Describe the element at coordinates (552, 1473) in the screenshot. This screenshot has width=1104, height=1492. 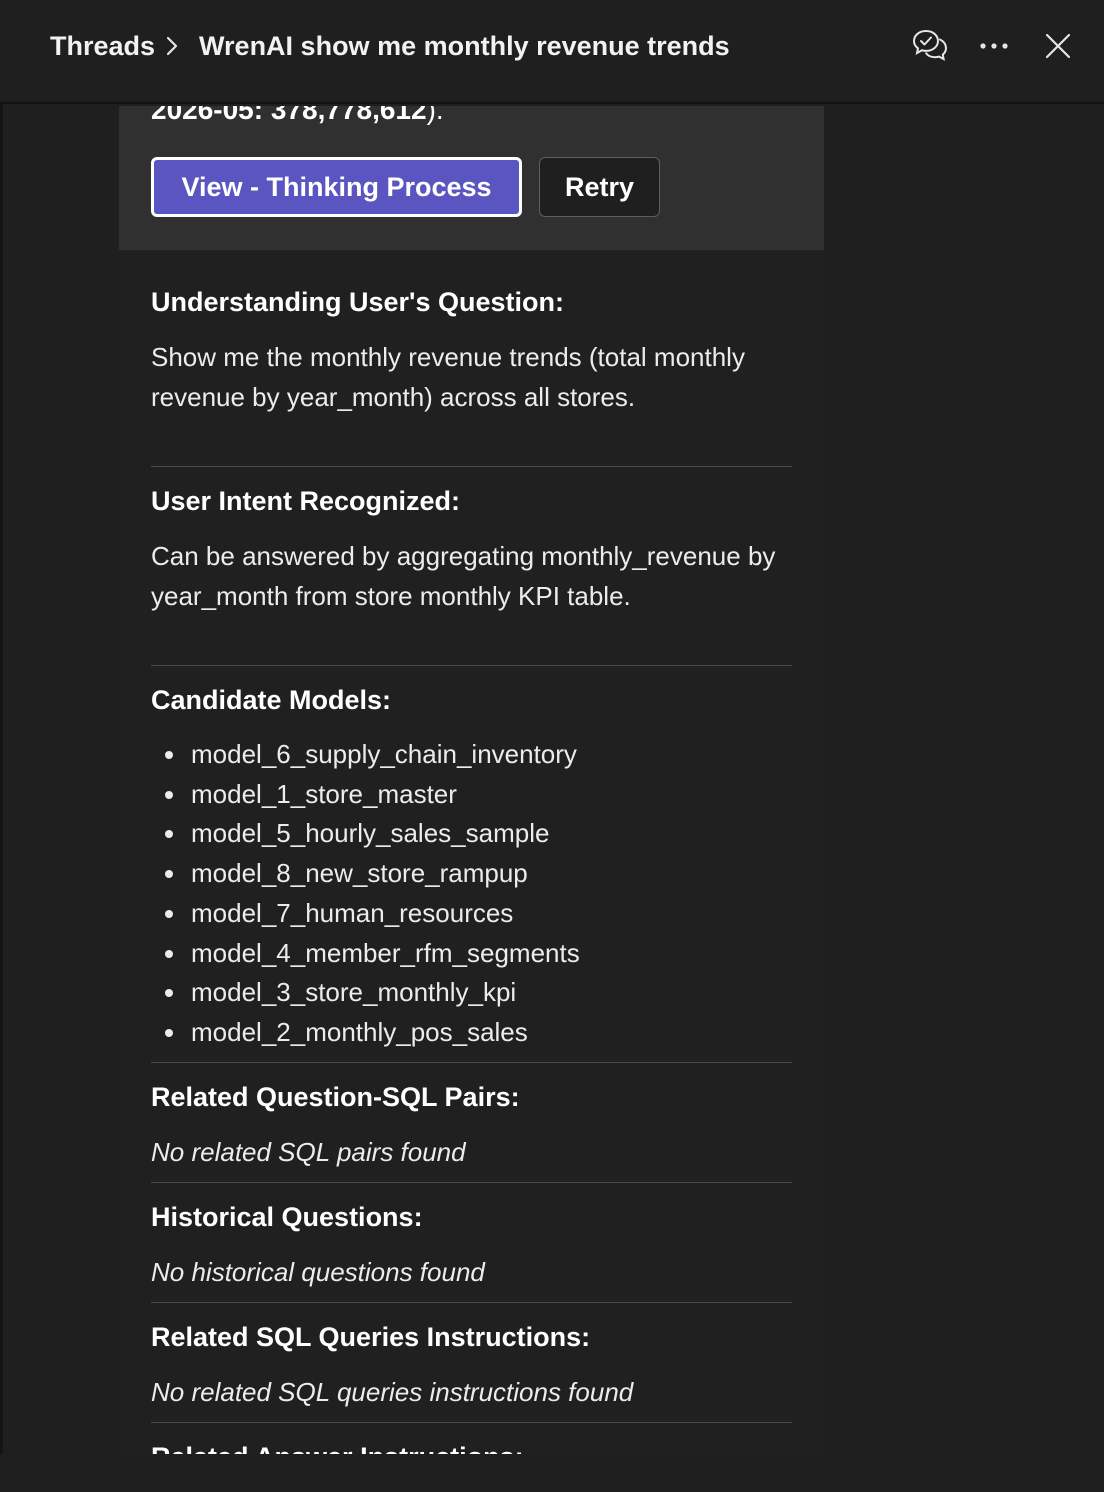
I see `bottom-bar` at that location.